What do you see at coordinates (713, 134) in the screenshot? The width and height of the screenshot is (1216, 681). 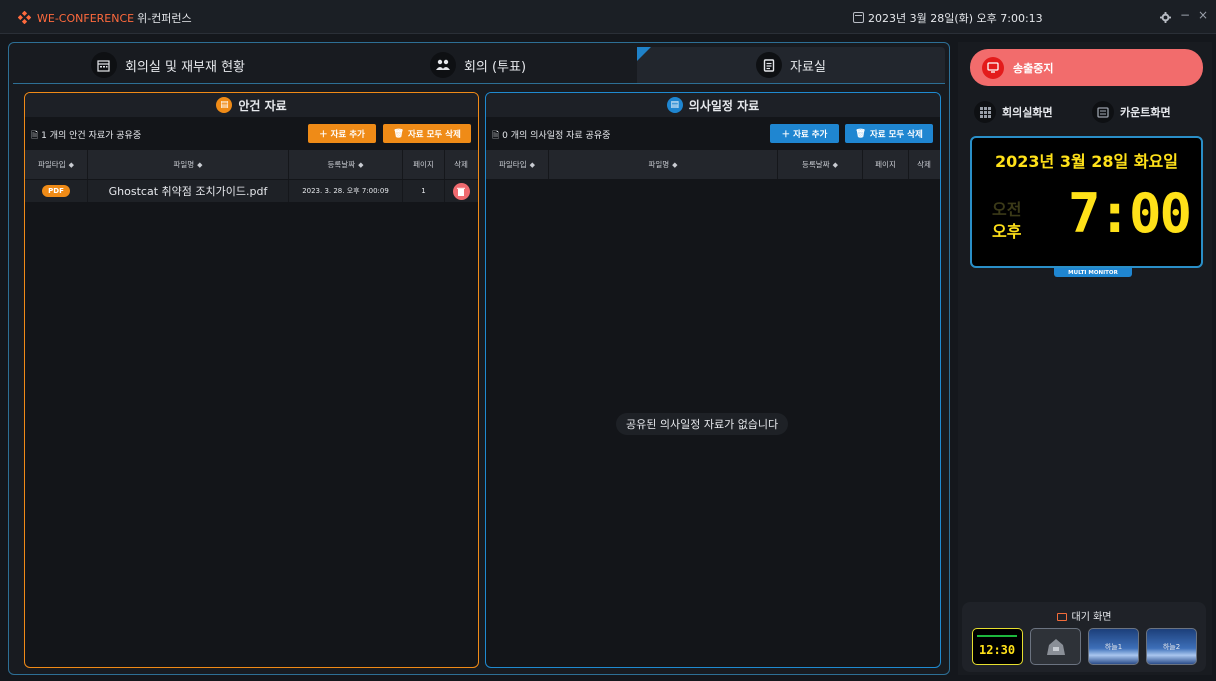 I see `schedule-toolbar: 🗎 0 개의 의사일정 자료 공유중 ＋ 자료 추가 🗑 자료 모두 삭제` at bounding box center [713, 134].